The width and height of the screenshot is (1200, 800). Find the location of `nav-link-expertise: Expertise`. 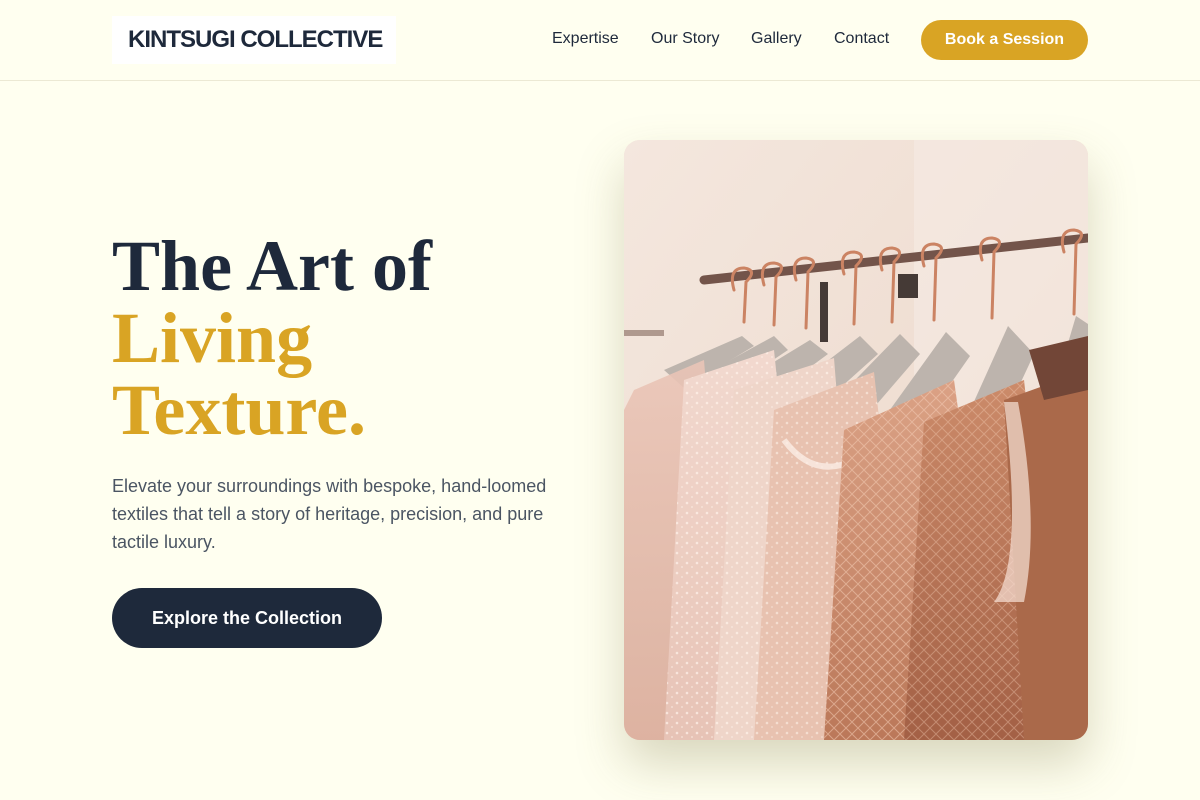

nav-link-expertise: Expertise is located at coordinates (585, 39).